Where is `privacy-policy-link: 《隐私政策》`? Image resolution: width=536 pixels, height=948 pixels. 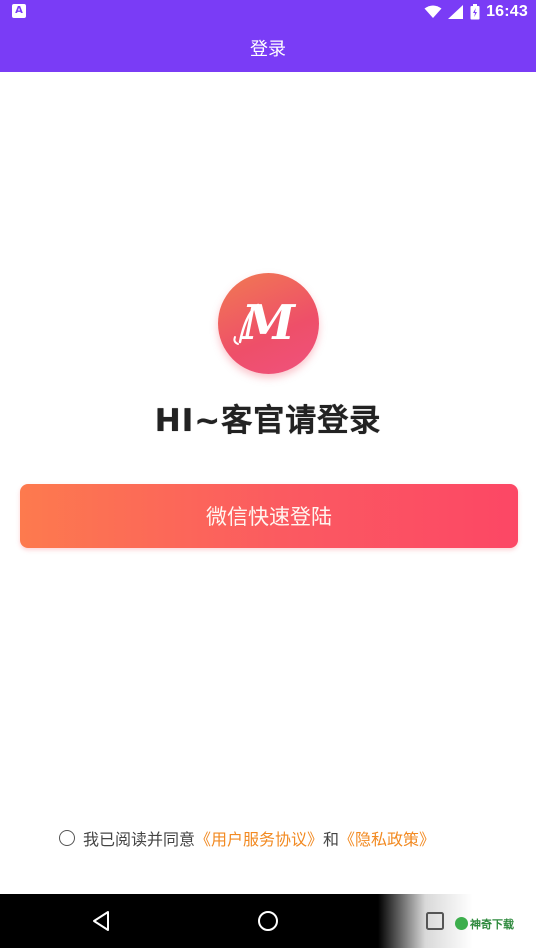
privacy-policy-link: 《隐私政策》 is located at coordinates (387, 838).